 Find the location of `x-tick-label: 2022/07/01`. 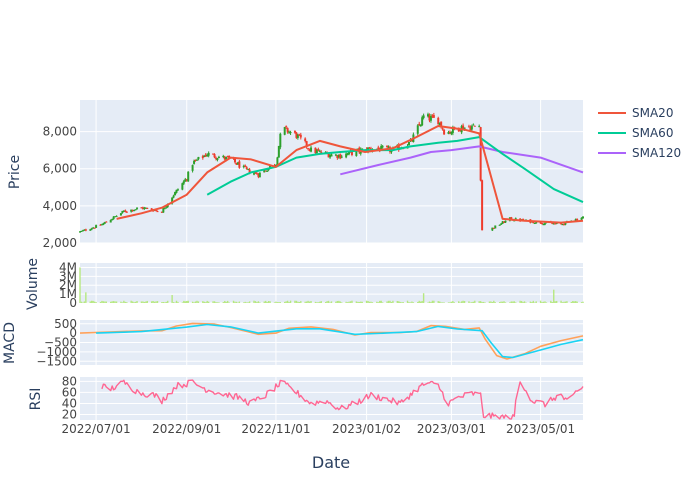

x-tick-label: 2022/07/01 is located at coordinates (95, 429).